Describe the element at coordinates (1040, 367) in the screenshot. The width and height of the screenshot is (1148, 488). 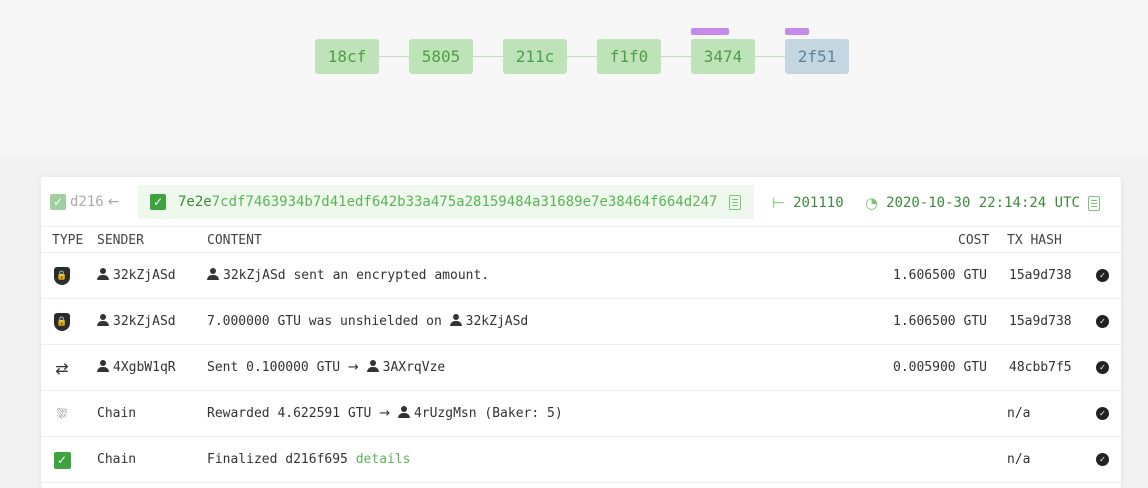
I see `tx-hash: 48cbb7f5` at that location.